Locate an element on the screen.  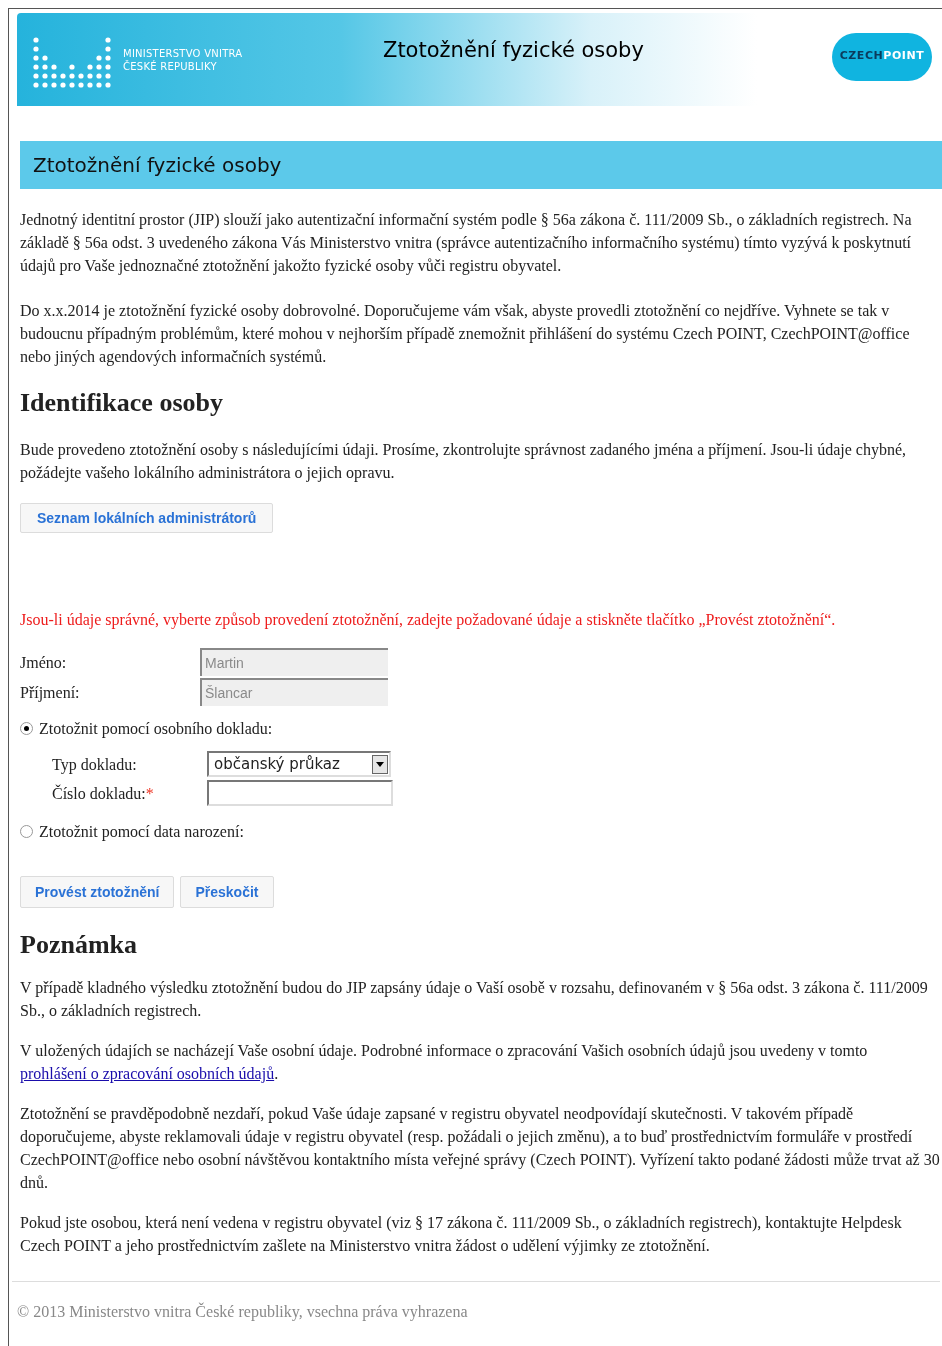
action-button: Provést ztotožnění is located at coordinates (97, 892).